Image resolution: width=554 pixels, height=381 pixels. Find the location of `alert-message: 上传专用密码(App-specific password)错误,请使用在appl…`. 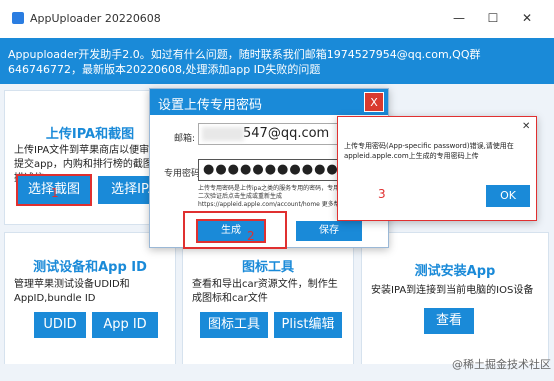

alert-message: 上传专用密码(App-specific password)错误,请使用在appl… is located at coordinates (429, 151).